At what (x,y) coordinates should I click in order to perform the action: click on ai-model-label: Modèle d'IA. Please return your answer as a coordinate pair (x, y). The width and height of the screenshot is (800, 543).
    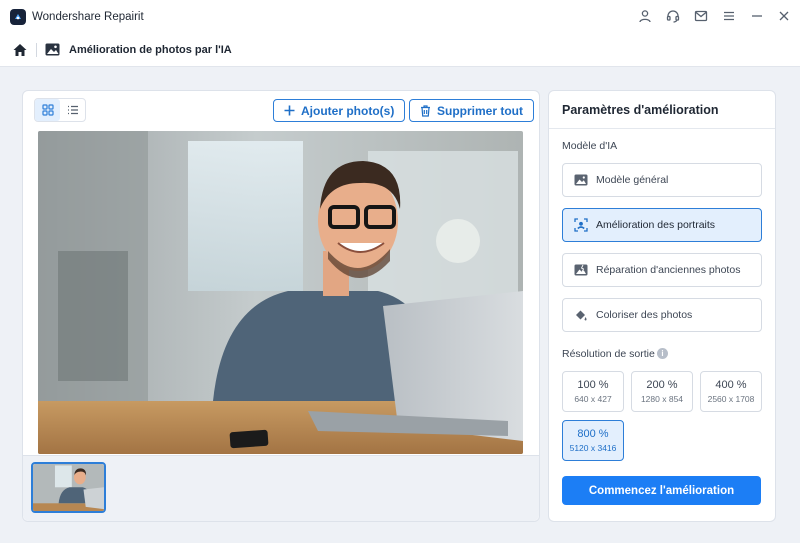
    Looking at the image, I should click on (590, 146).